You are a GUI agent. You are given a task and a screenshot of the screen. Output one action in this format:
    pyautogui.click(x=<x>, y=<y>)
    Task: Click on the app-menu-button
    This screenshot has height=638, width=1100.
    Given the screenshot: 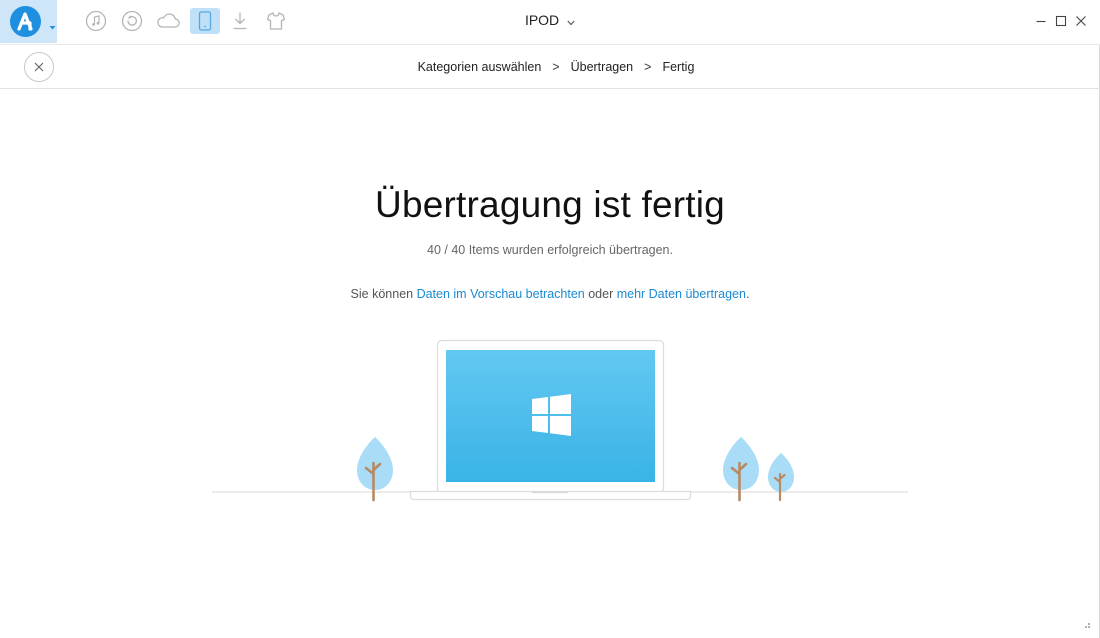 What is the action you would take?
    pyautogui.click(x=28, y=21)
    